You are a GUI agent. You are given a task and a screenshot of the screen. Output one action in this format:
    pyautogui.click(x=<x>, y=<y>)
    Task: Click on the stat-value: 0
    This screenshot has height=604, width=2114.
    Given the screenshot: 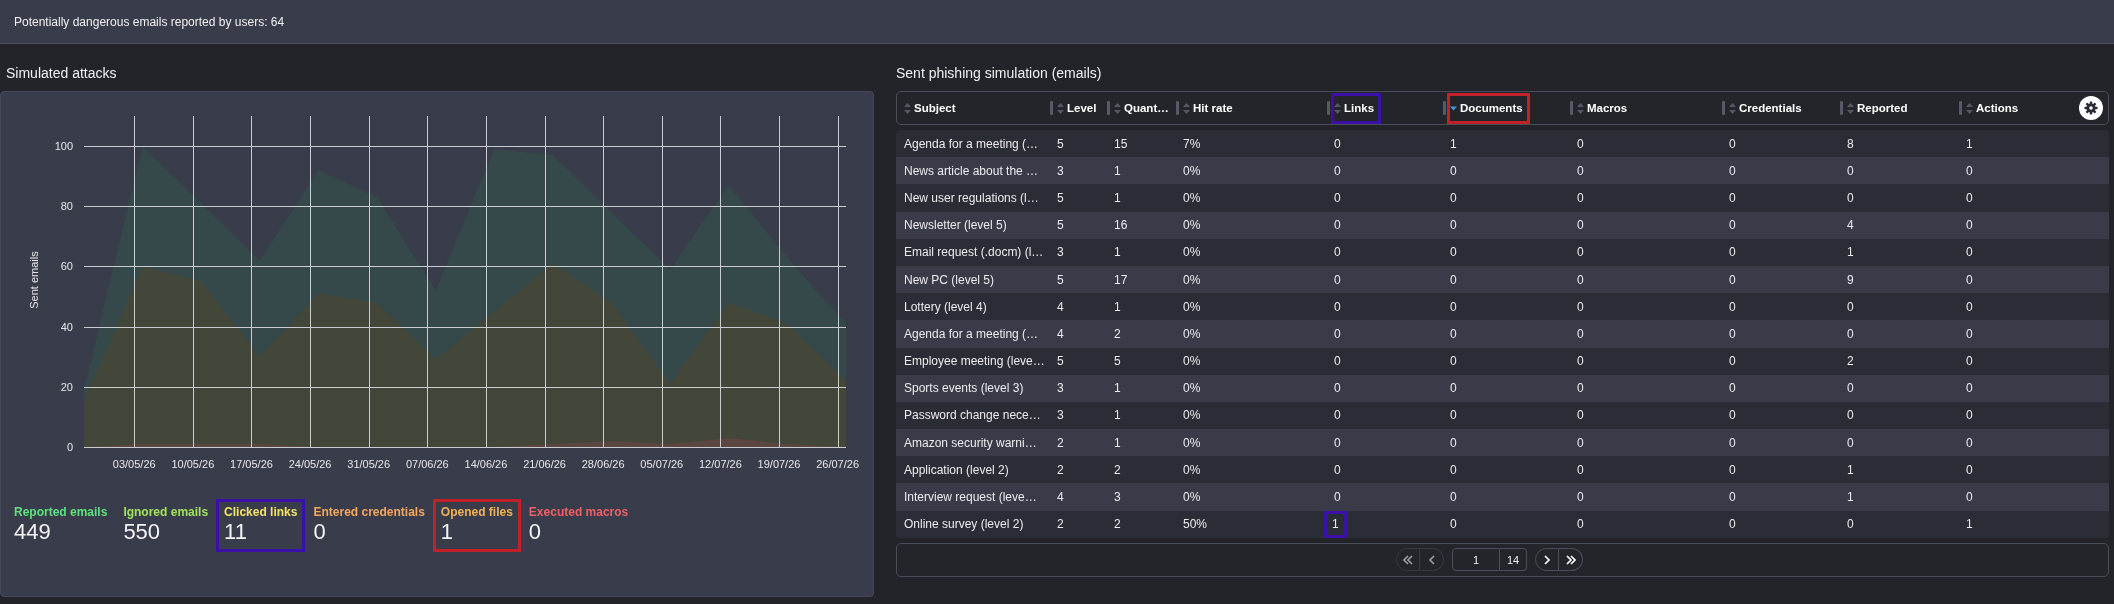 What is the action you would take?
    pyautogui.click(x=320, y=532)
    